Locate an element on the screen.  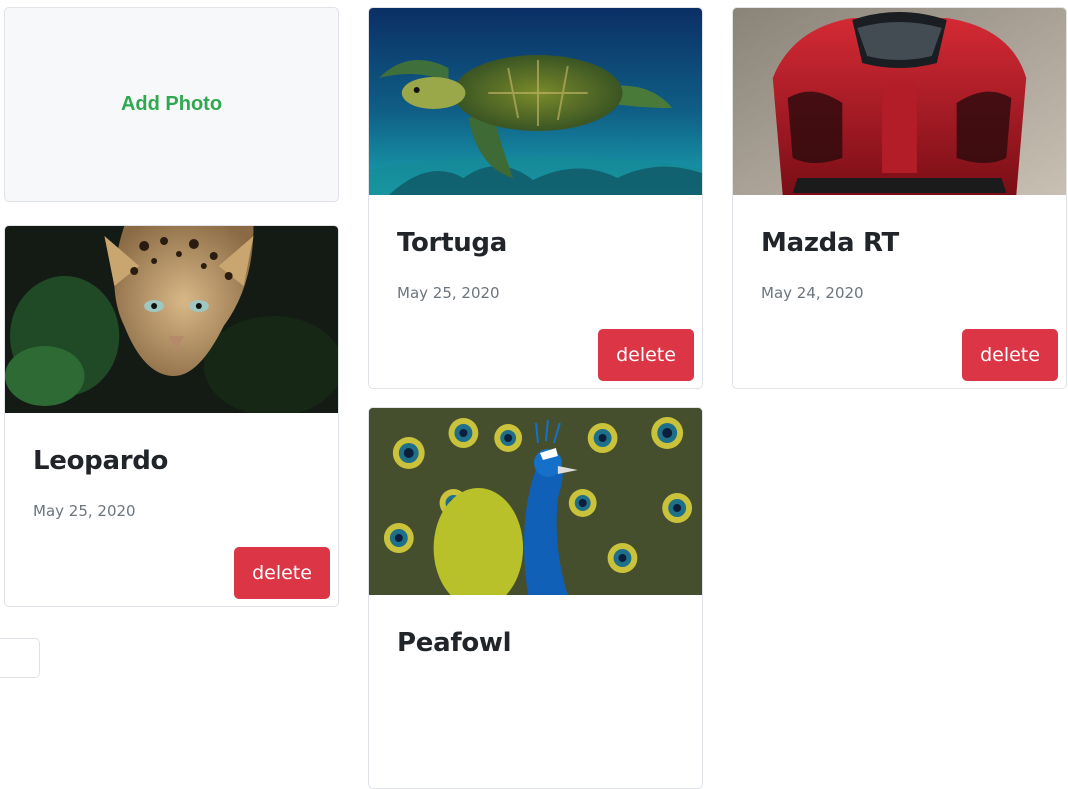
sea-turtle-image is located at coordinates (535, 101).